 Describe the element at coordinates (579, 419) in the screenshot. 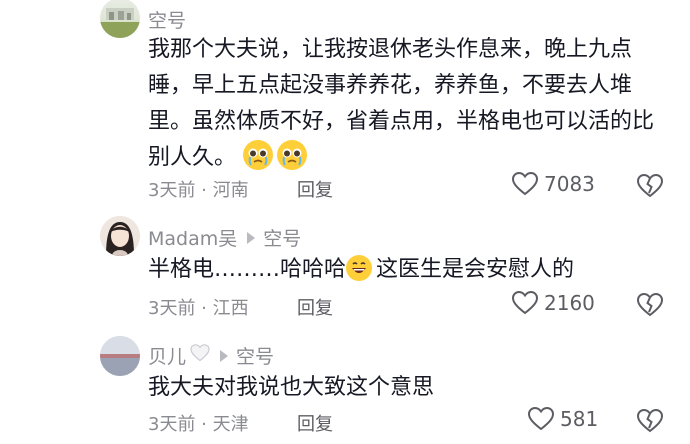

I see `like-count: 581` at that location.